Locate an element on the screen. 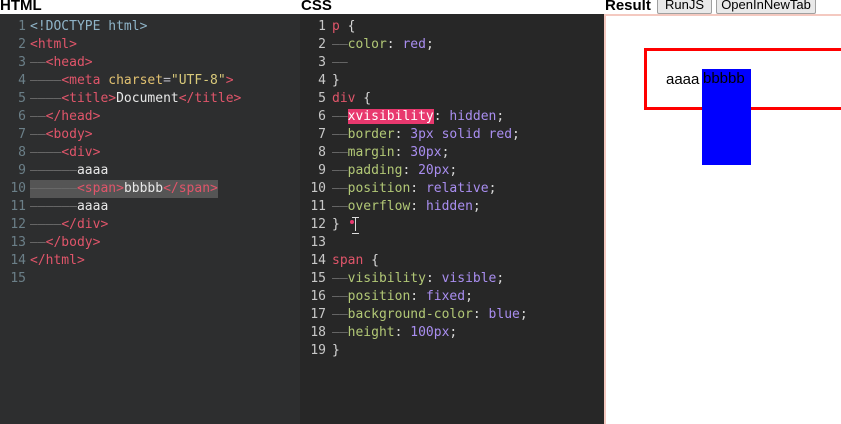 This screenshot has width=841, height=424. css-code-line: 17 ——background-color: blue; is located at coordinates (452, 315).